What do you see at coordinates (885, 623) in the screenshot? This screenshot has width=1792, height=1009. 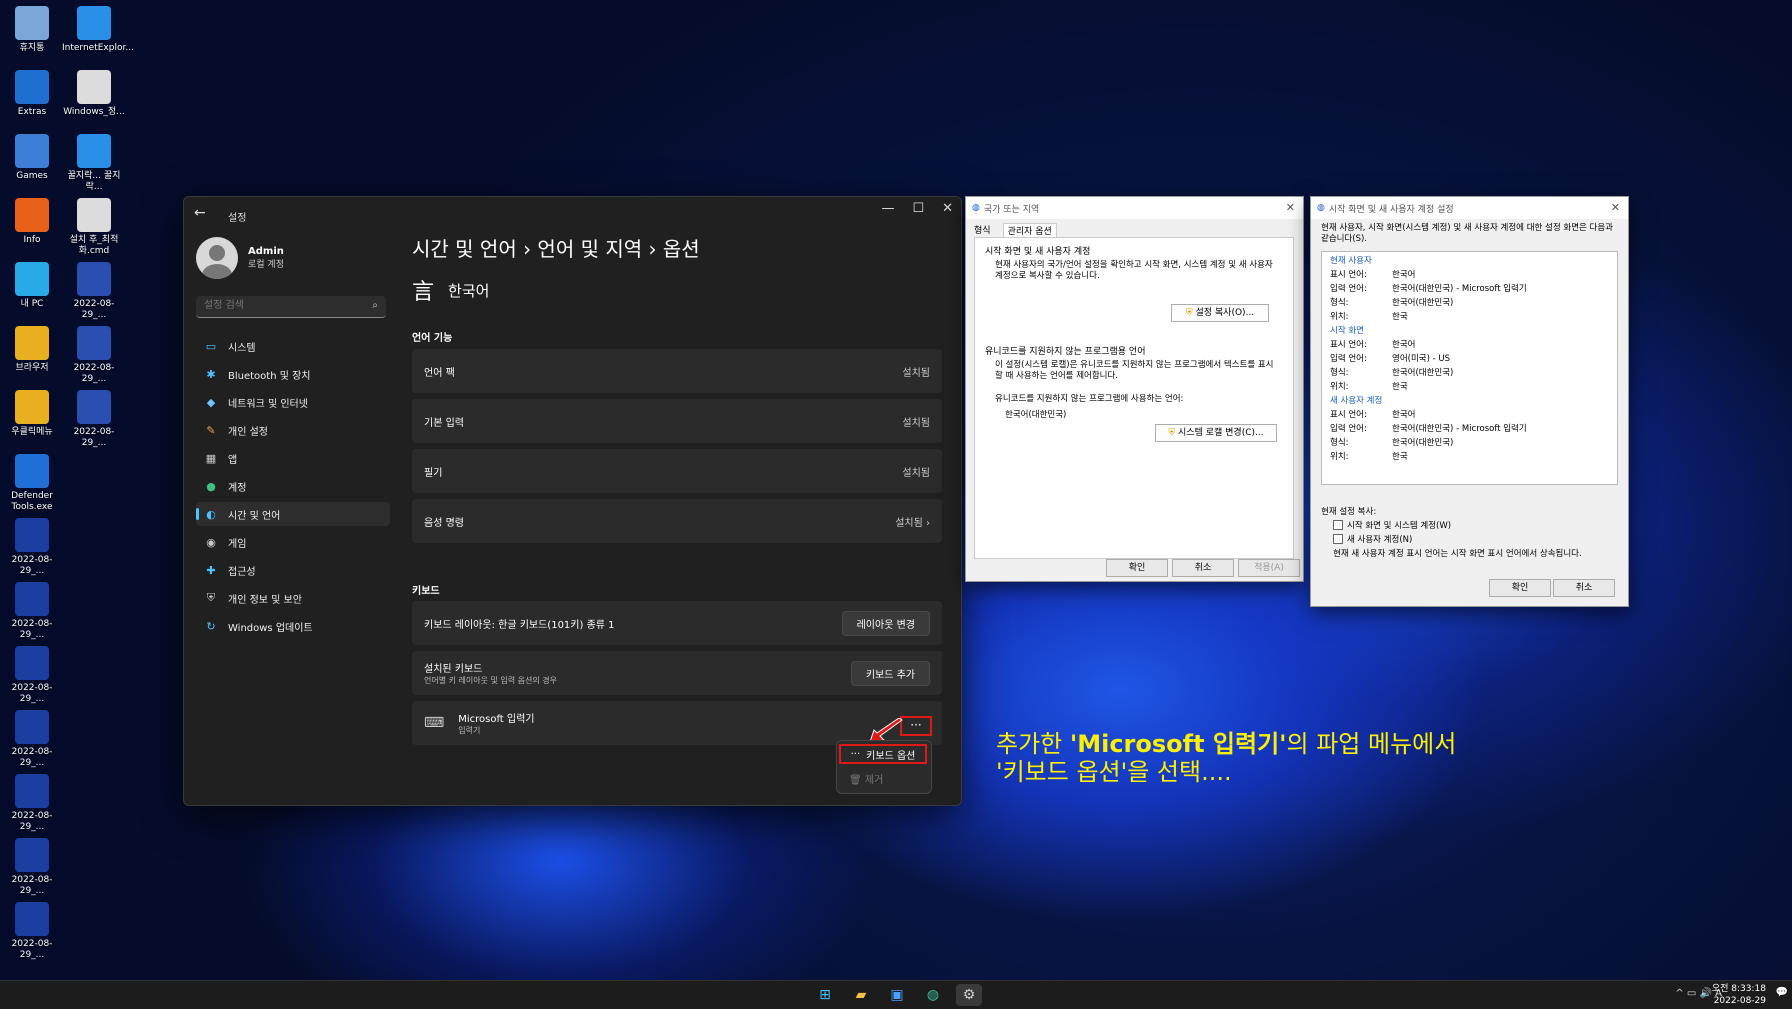 I see `change-layout-button: 레이아웃 변경` at bounding box center [885, 623].